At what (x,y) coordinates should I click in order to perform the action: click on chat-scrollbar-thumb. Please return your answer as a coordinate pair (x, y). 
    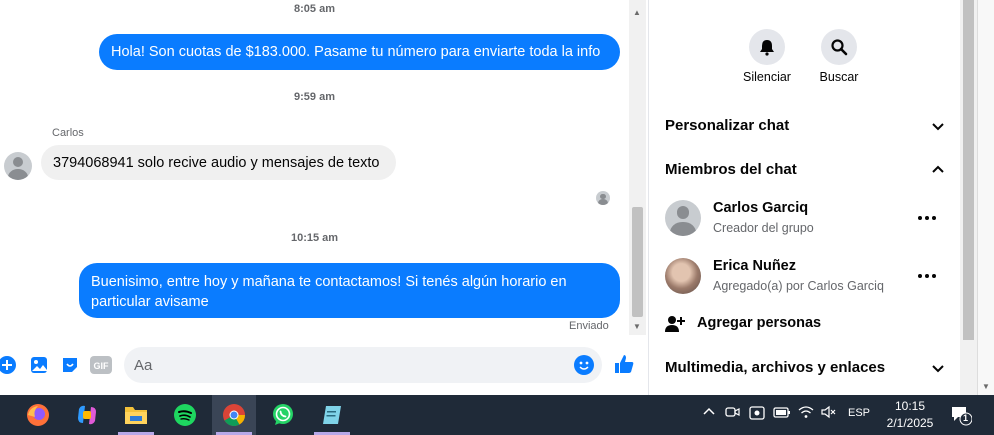
    Looking at the image, I should click on (637, 262).